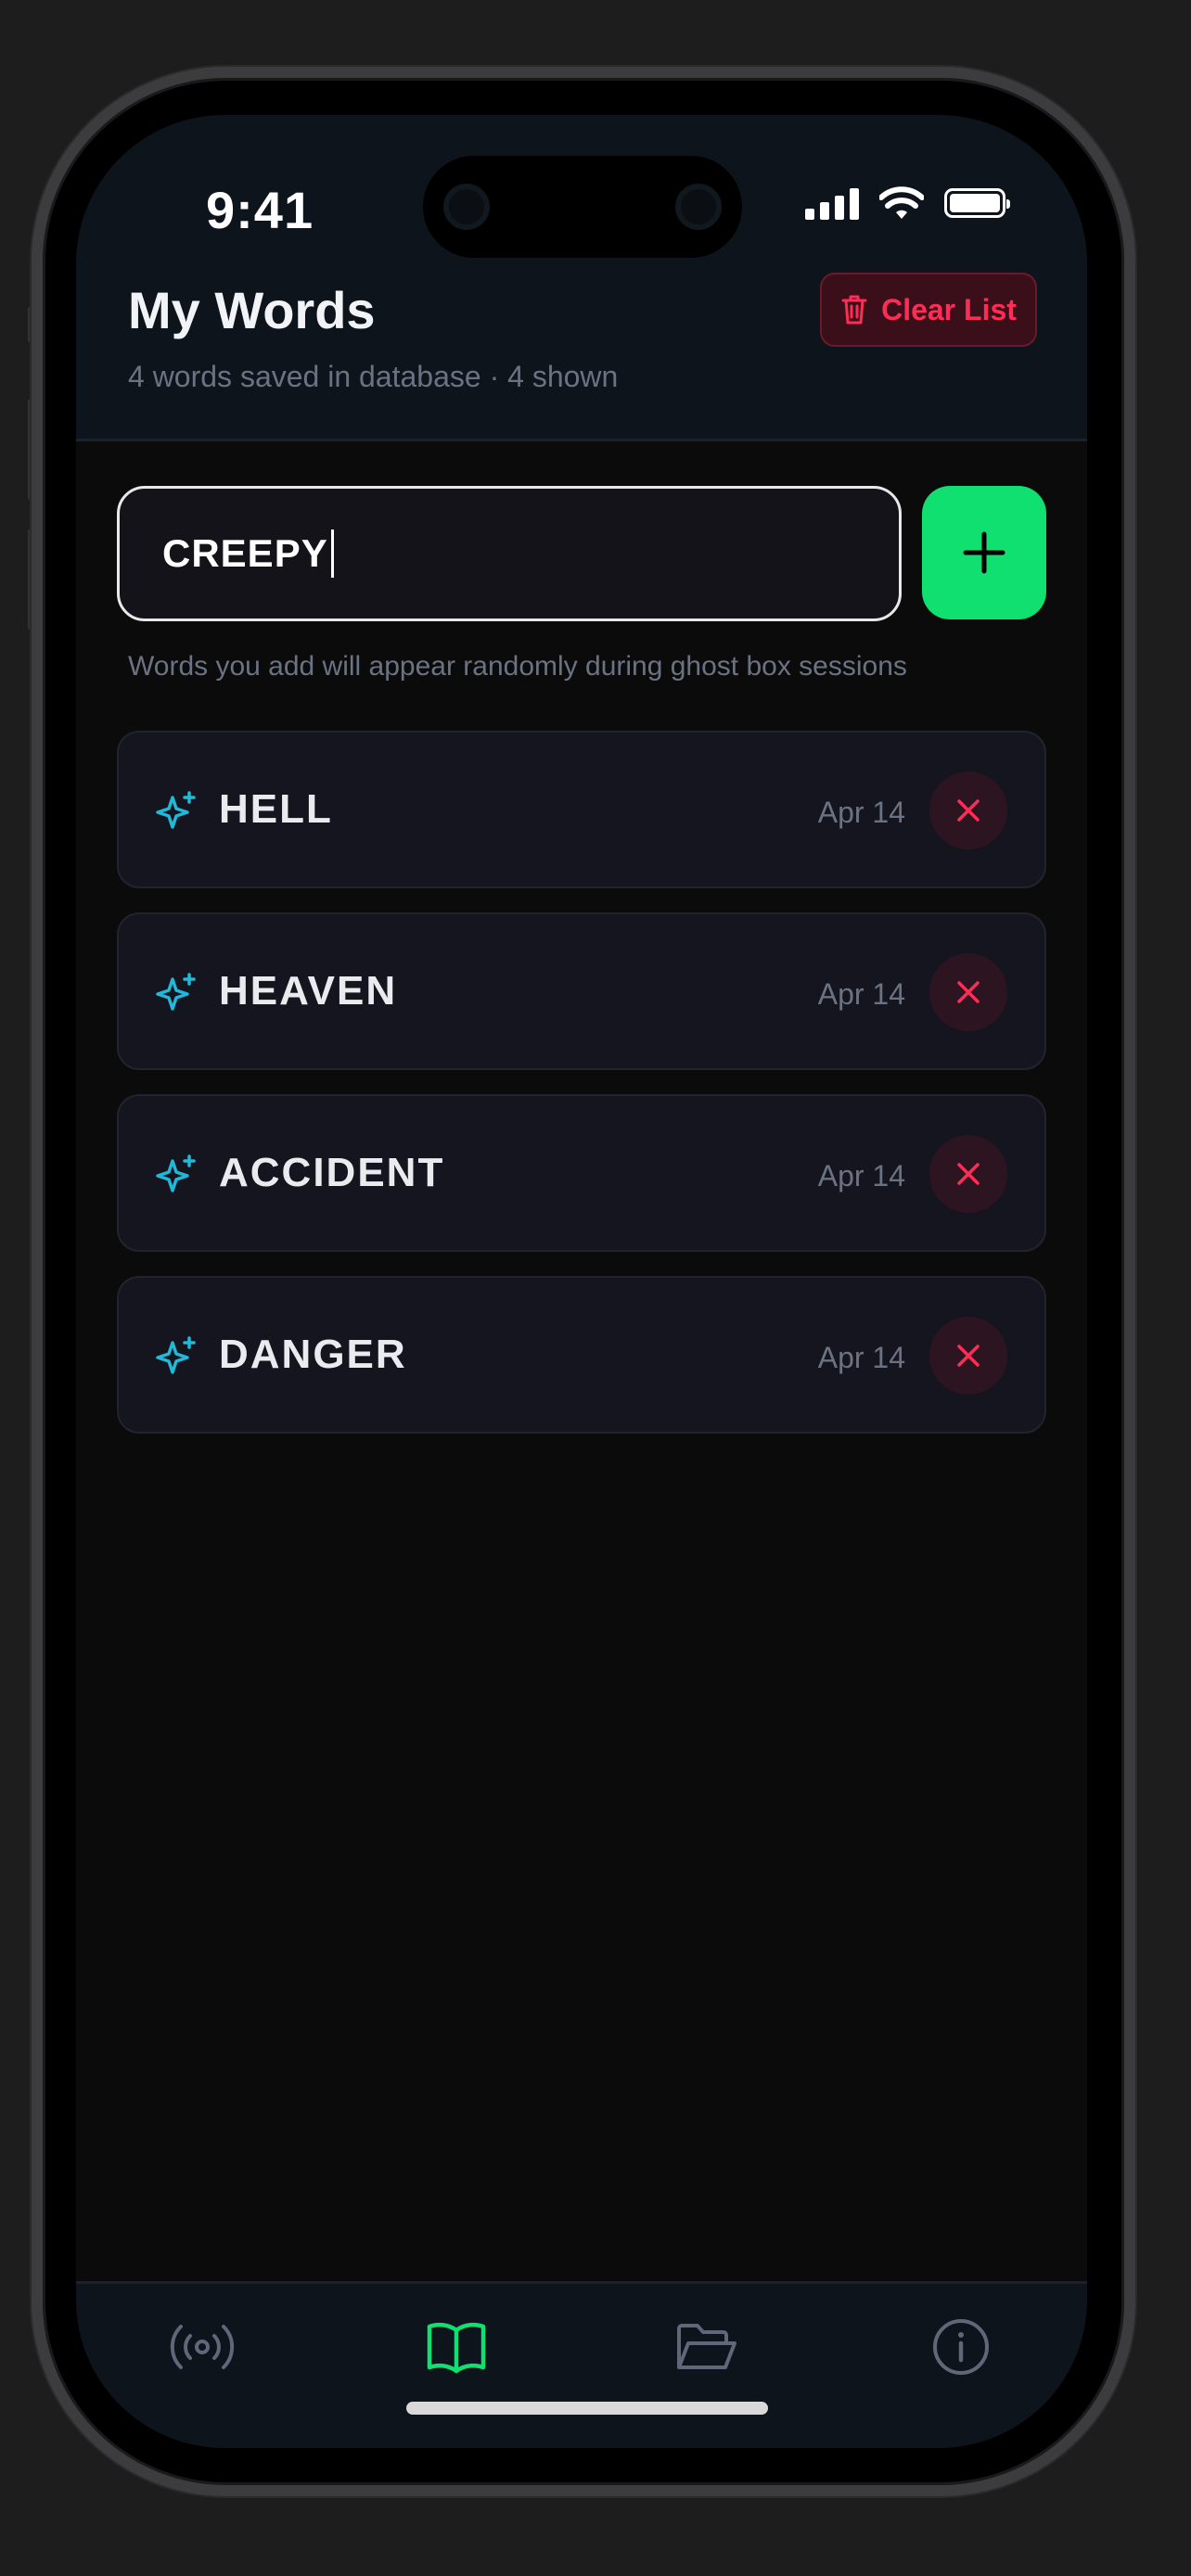  What do you see at coordinates (587, 2408) in the screenshot?
I see `home-indicator` at bounding box center [587, 2408].